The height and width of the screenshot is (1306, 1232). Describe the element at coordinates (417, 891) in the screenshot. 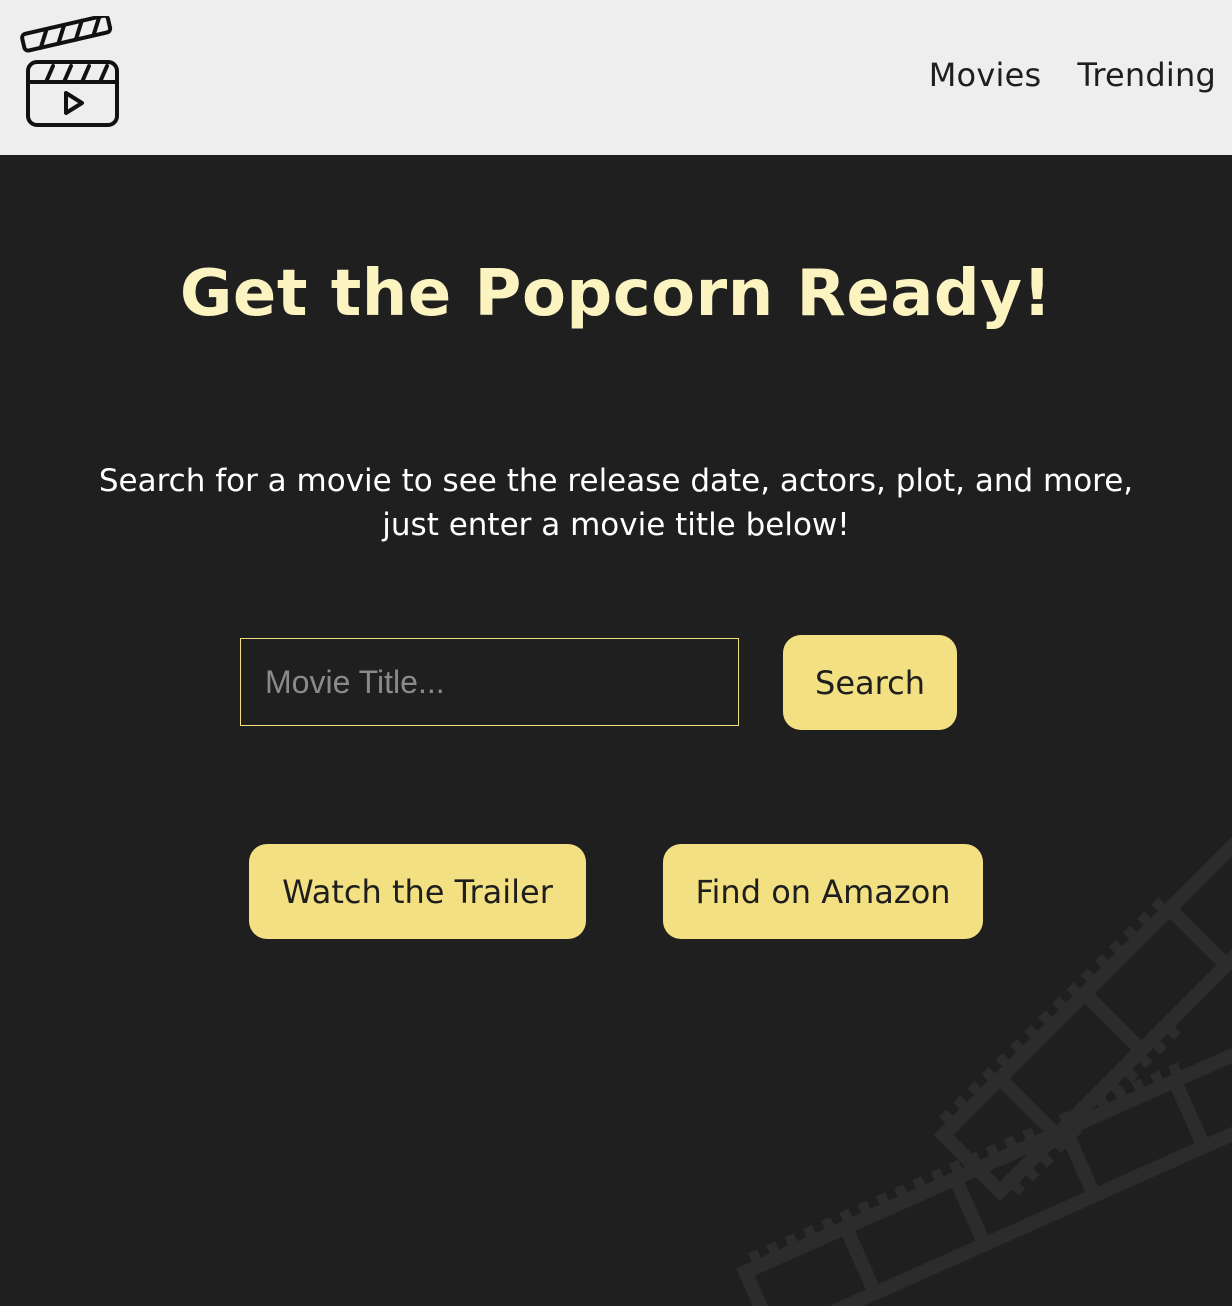

I see `watch-trailer-button: Watch the Trailer` at that location.